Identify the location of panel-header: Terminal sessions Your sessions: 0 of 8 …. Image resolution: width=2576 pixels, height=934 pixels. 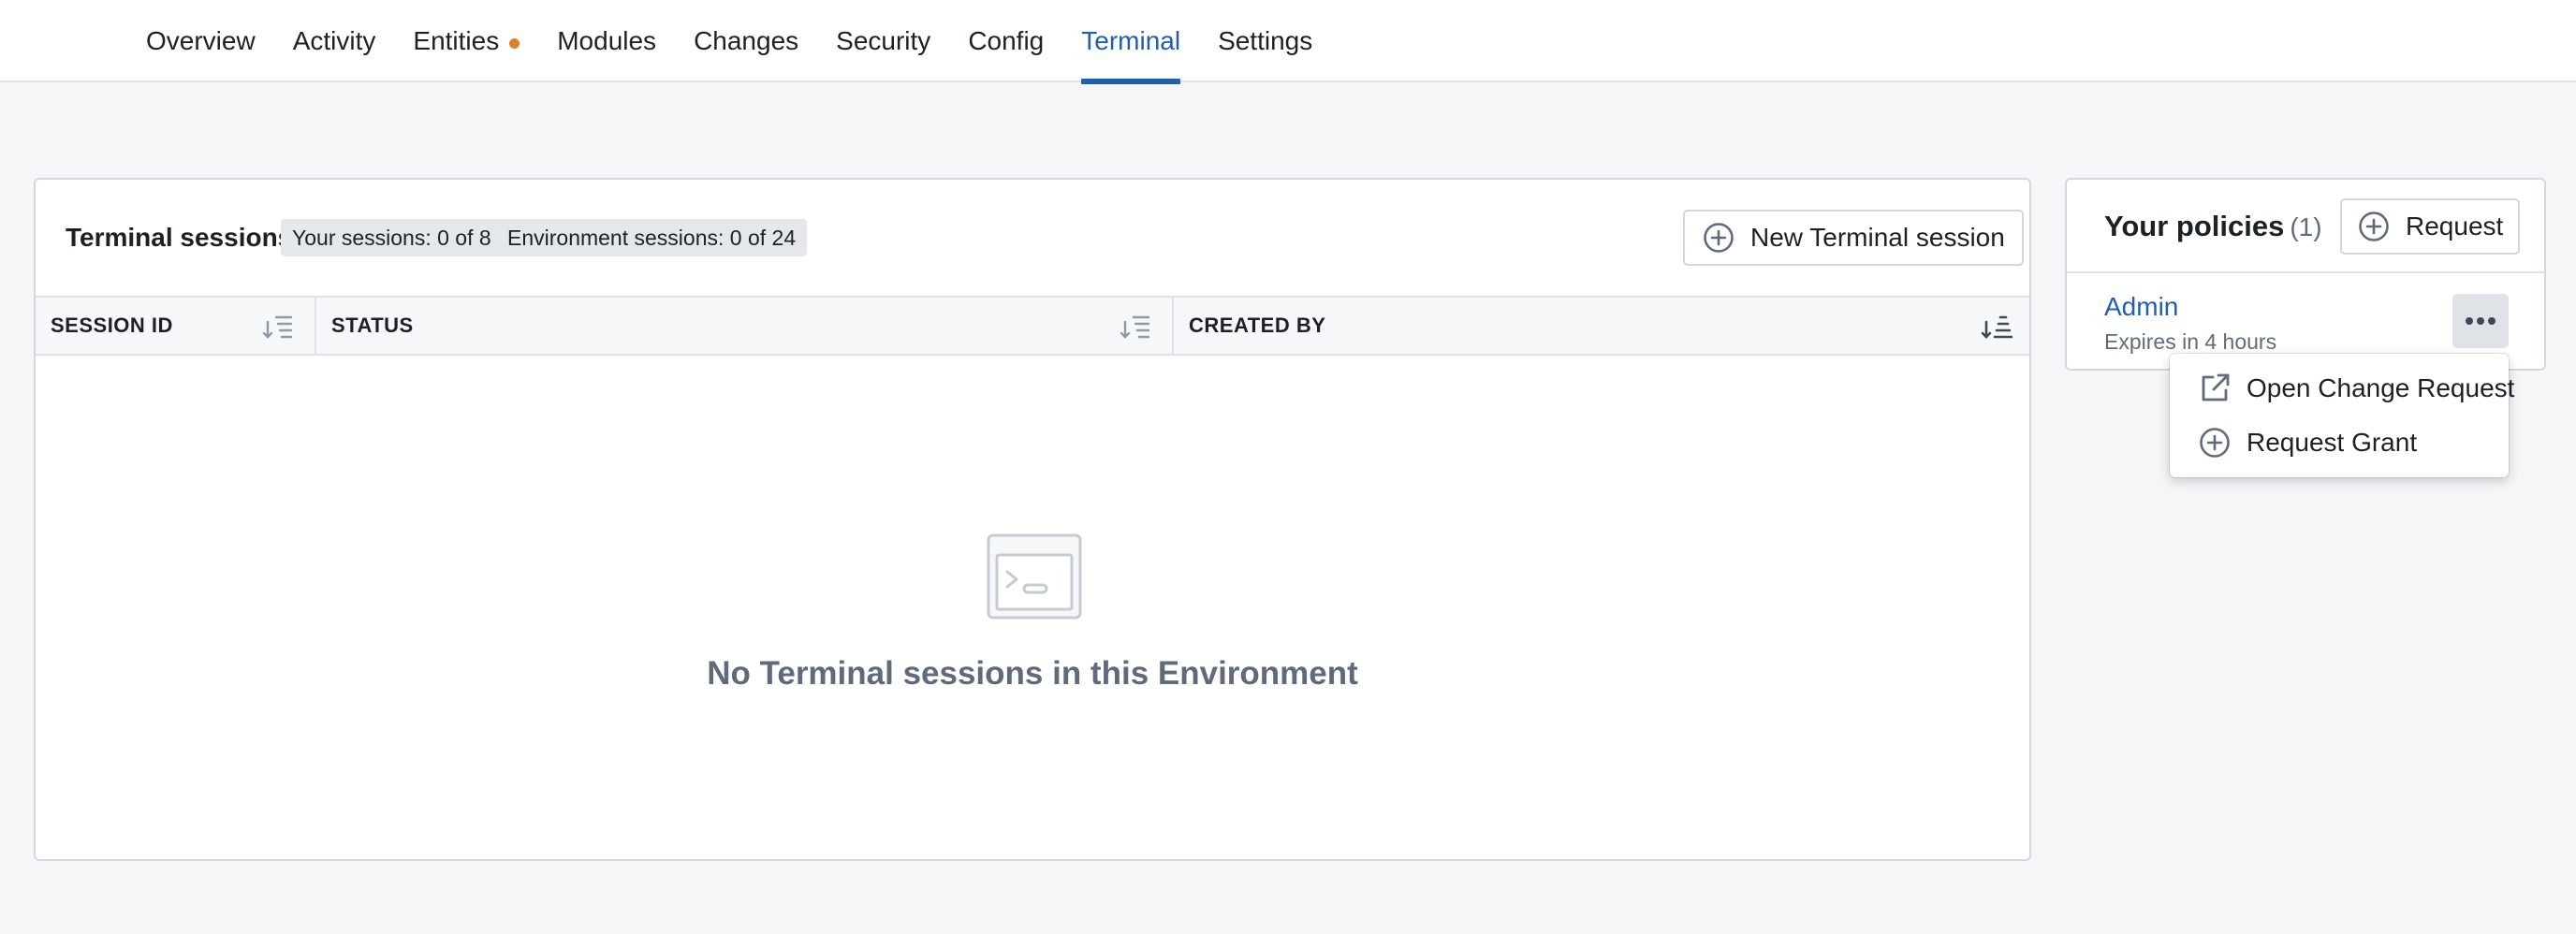
(1032, 239).